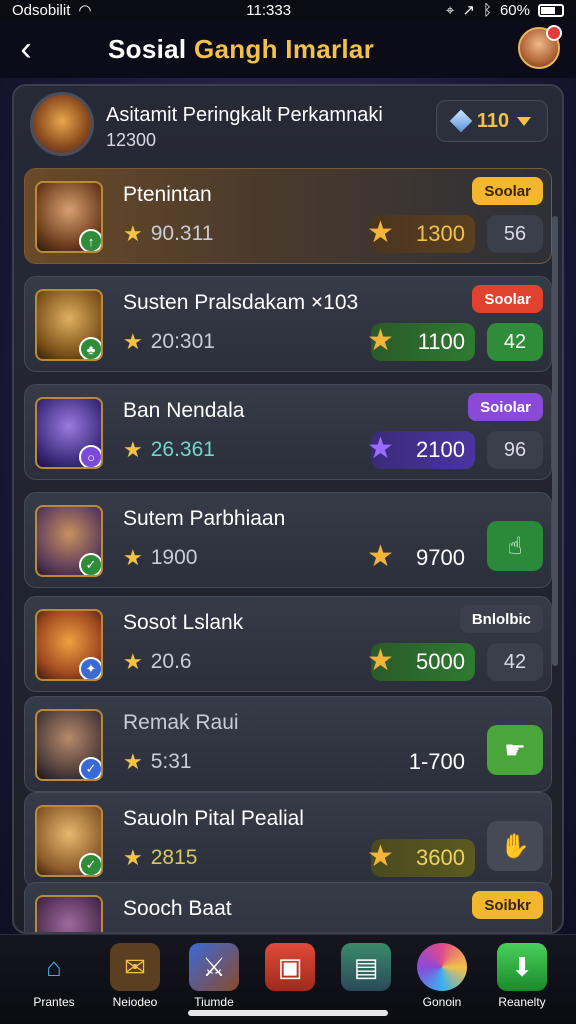  What do you see at coordinates (522, 978) in the screenshot?
I see `nav-item-rewards: ⬇ Reanelty` at bounding box center [522, 978].